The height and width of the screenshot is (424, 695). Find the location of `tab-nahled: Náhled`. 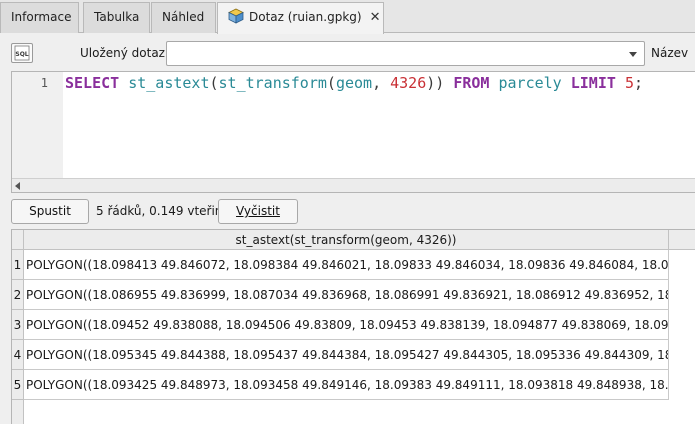

tab-nahled: Náhled is located at coordinates (183, 17).